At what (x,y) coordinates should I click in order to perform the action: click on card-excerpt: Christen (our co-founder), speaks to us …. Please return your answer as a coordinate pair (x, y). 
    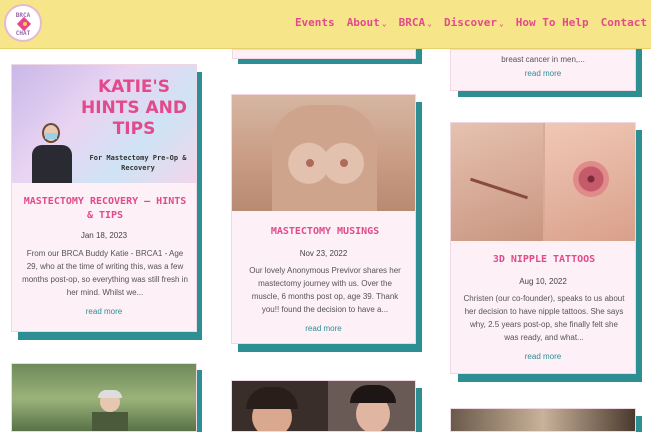
    Looking at the image, I should click on (544, 318).